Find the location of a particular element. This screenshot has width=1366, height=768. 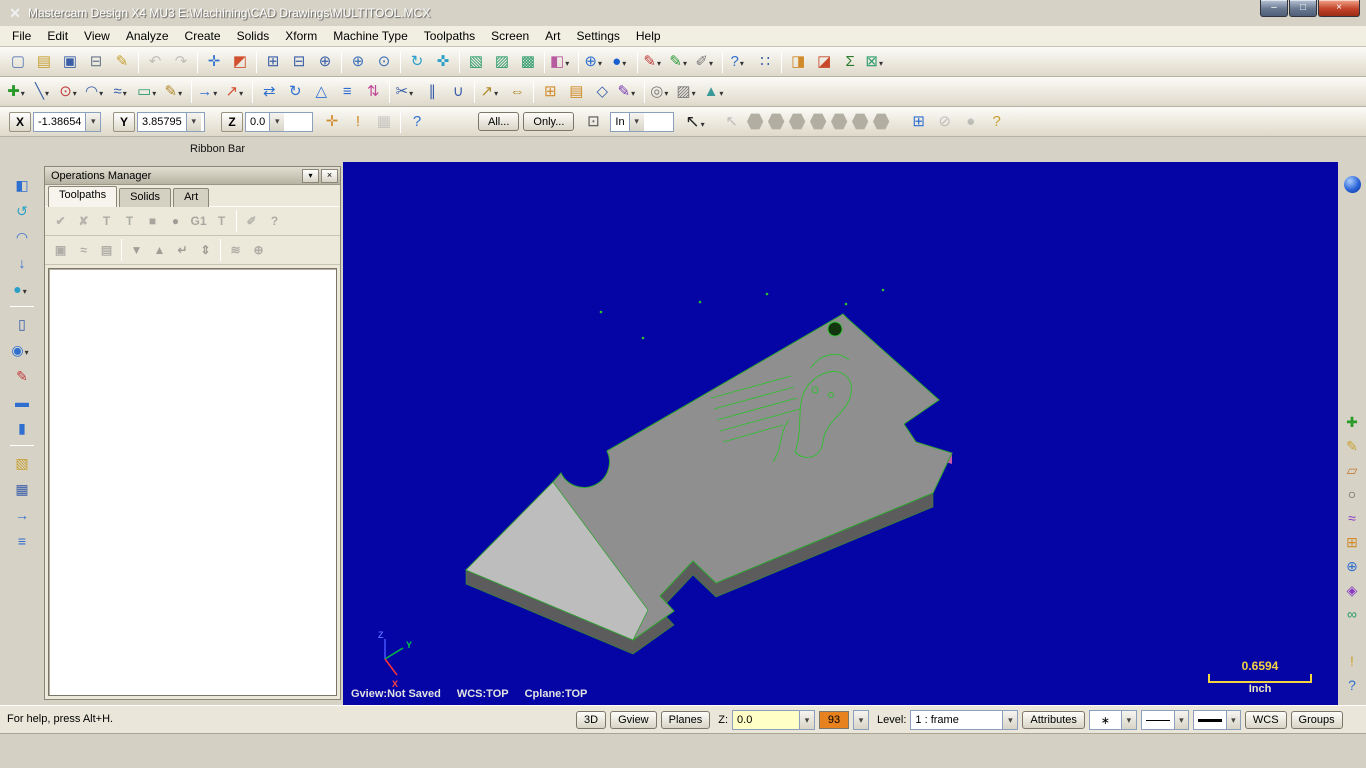

select-polygon-hex is located at coordinates (797, 121).